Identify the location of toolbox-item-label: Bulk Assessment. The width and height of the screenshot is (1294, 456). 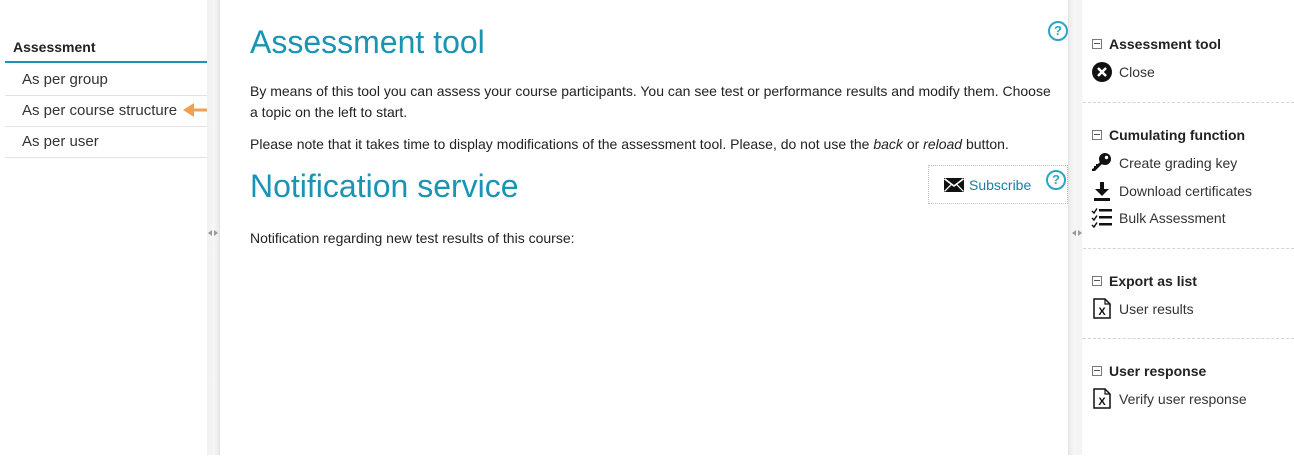
(1172, 217).